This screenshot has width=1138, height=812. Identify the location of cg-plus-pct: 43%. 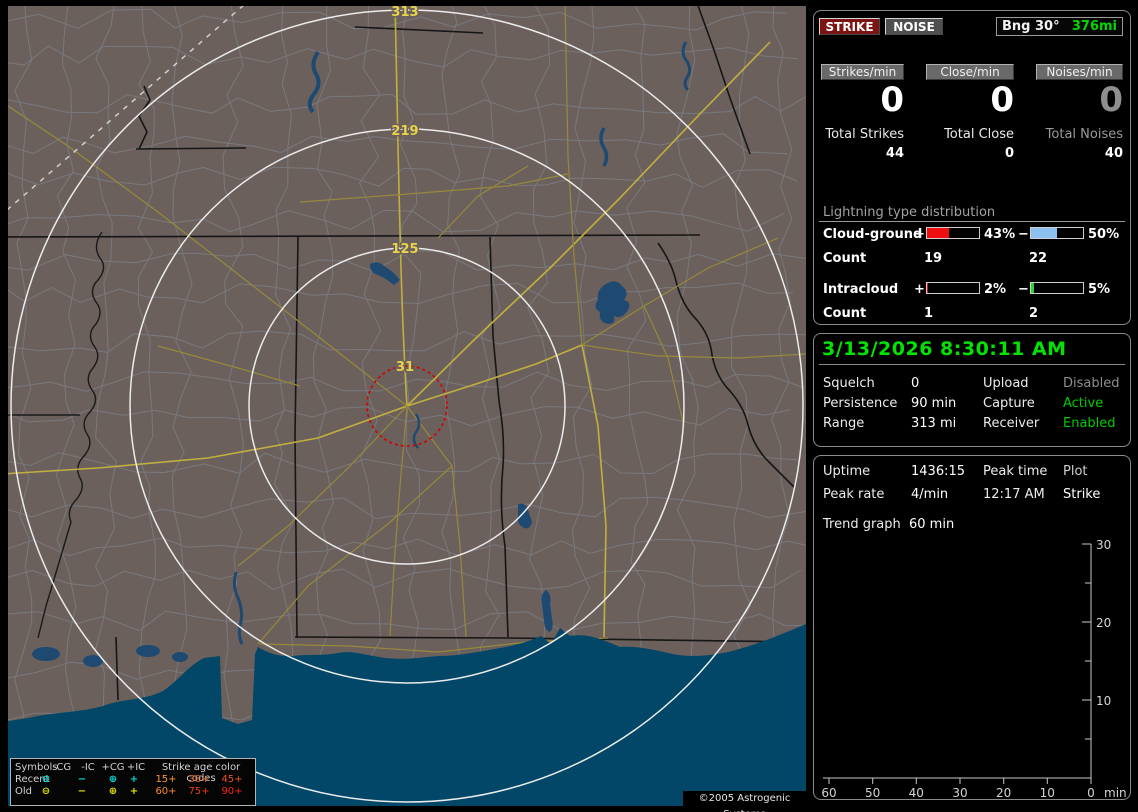
(1000, 234).